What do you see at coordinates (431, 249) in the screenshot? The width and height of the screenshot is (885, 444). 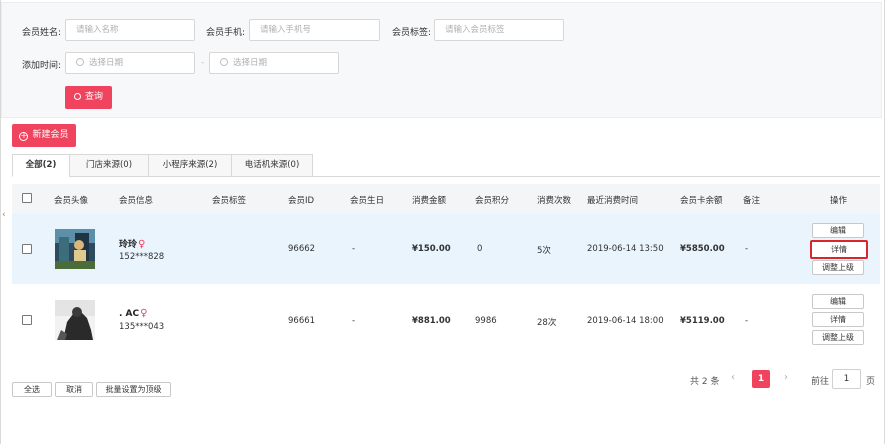 I see `member-amount: ¥150.00` at bounding box center [431, 249].